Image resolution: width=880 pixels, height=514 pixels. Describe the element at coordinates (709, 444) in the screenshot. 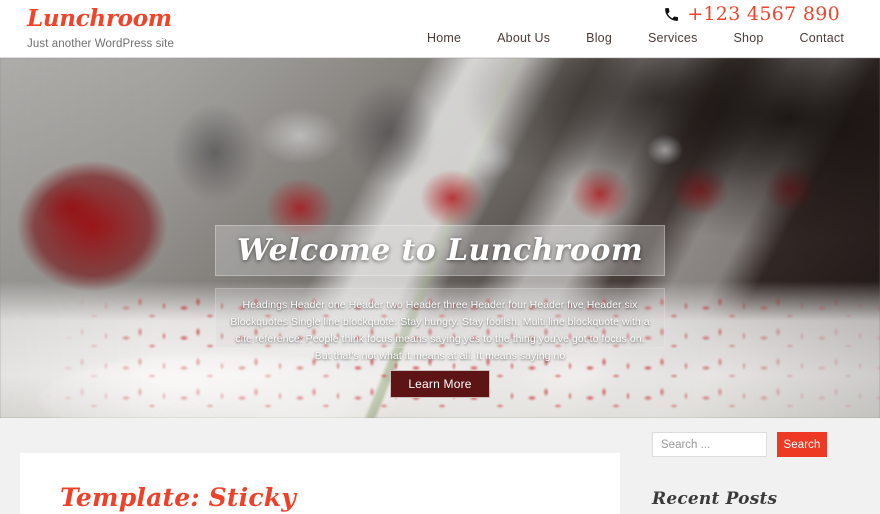

I see `search-input` at that location.